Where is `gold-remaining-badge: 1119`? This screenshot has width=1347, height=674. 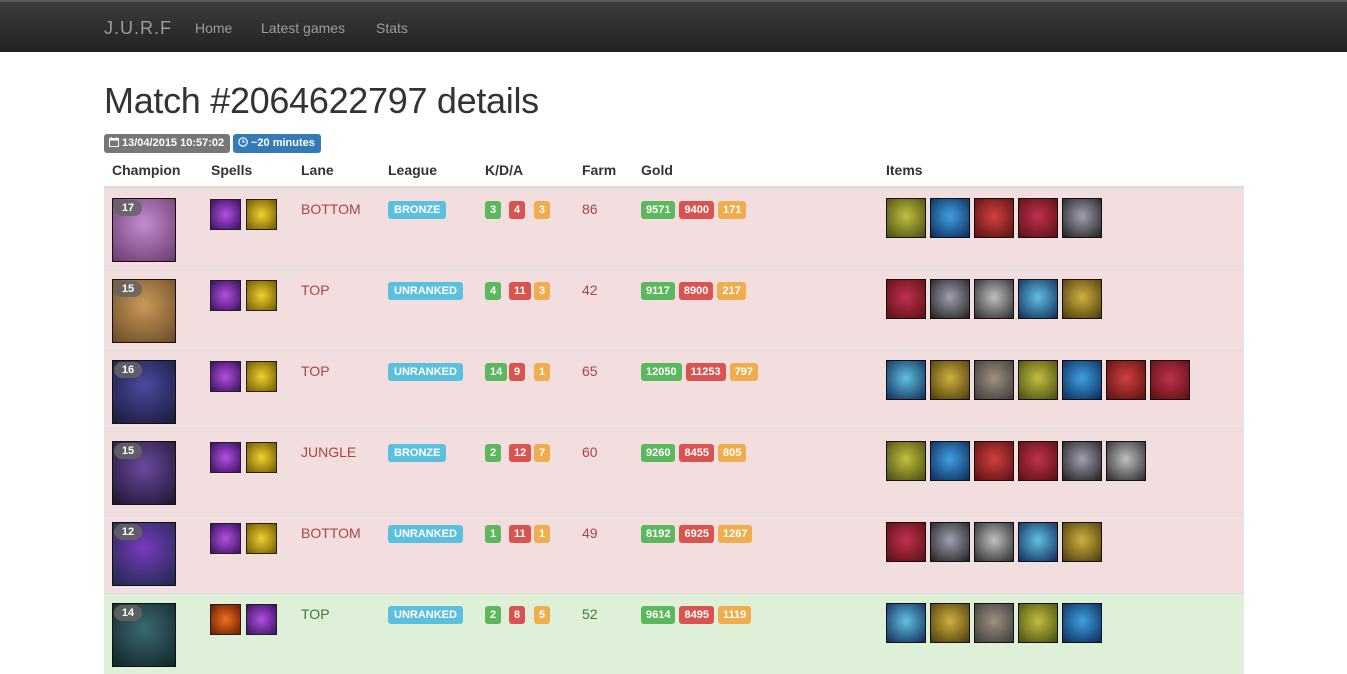 gold-remaining-badge: 1119 is located at coordinates (734, 615).